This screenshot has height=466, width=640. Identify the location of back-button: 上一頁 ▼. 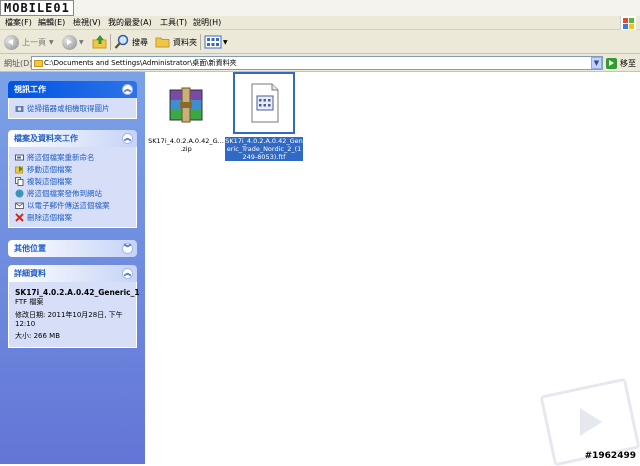
(29, 42).